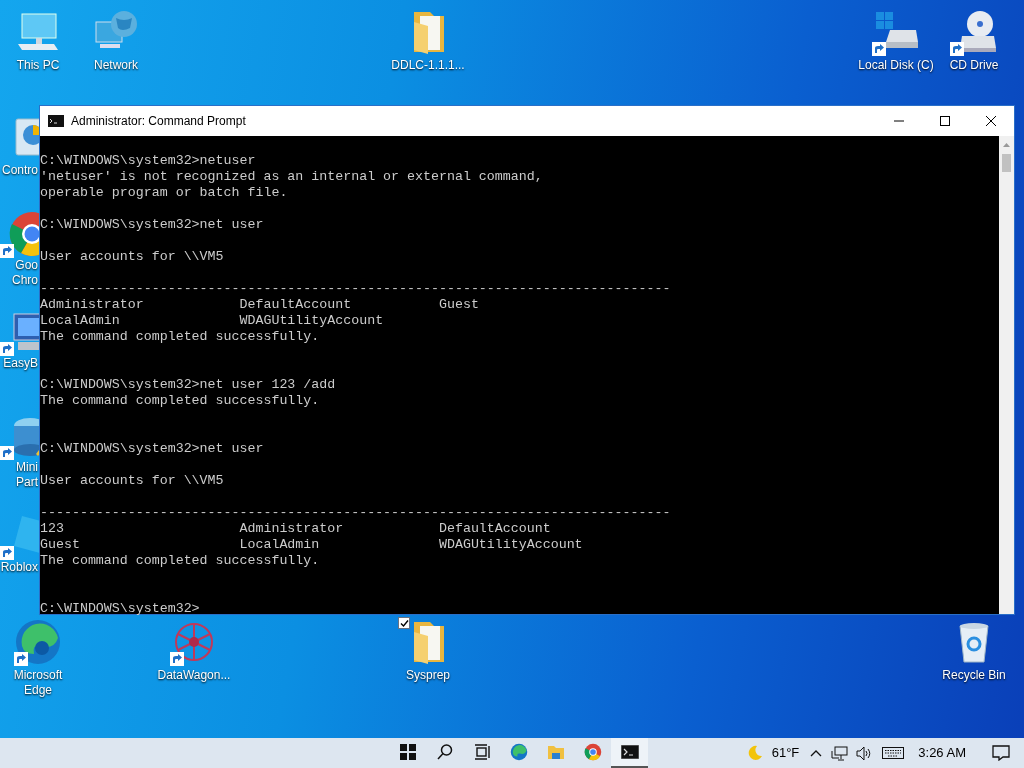 This screenshot has width=1024, height=768. Describe the element at coordinates (1006, 163) in the screenshot. I see `scrollbar-thumb` at that location.